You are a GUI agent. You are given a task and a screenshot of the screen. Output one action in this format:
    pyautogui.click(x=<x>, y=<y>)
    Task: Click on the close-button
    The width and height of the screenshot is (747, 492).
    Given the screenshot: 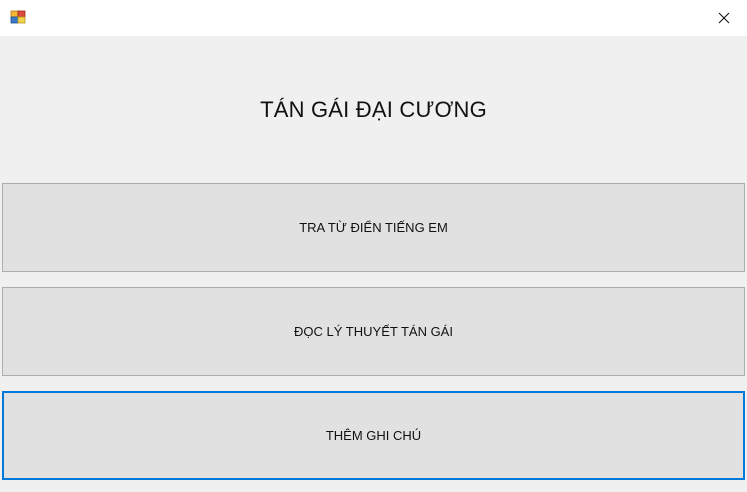 What is the action you would take?
    pyautogui.click(x=724, y=18)
    